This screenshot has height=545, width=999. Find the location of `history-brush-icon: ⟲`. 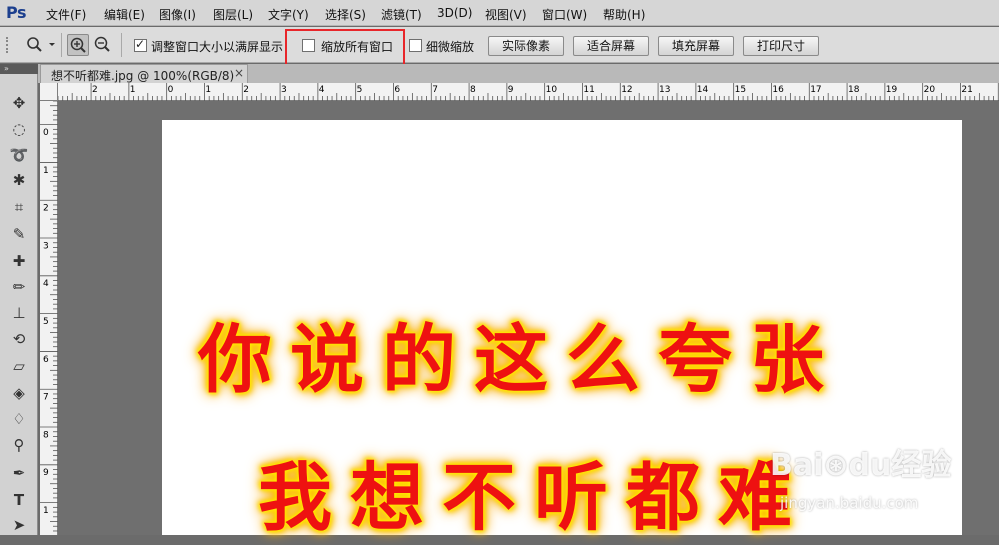

history-brush-icon: ⟲ is located at coordinates (19, 339).